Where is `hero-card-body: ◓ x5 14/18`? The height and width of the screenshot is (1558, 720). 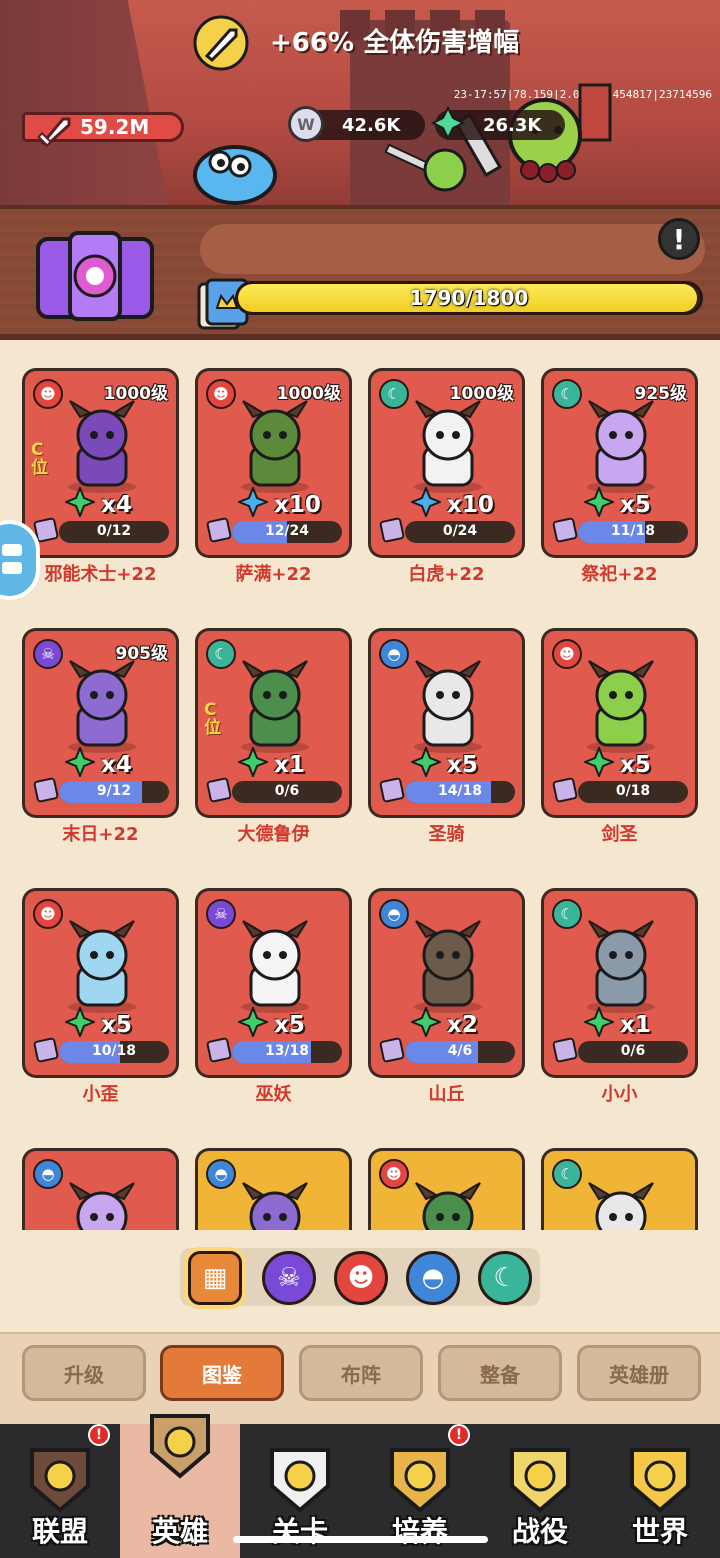 hero-card-body: ◓ x5 14/18 is located at coordinates (446, 723).